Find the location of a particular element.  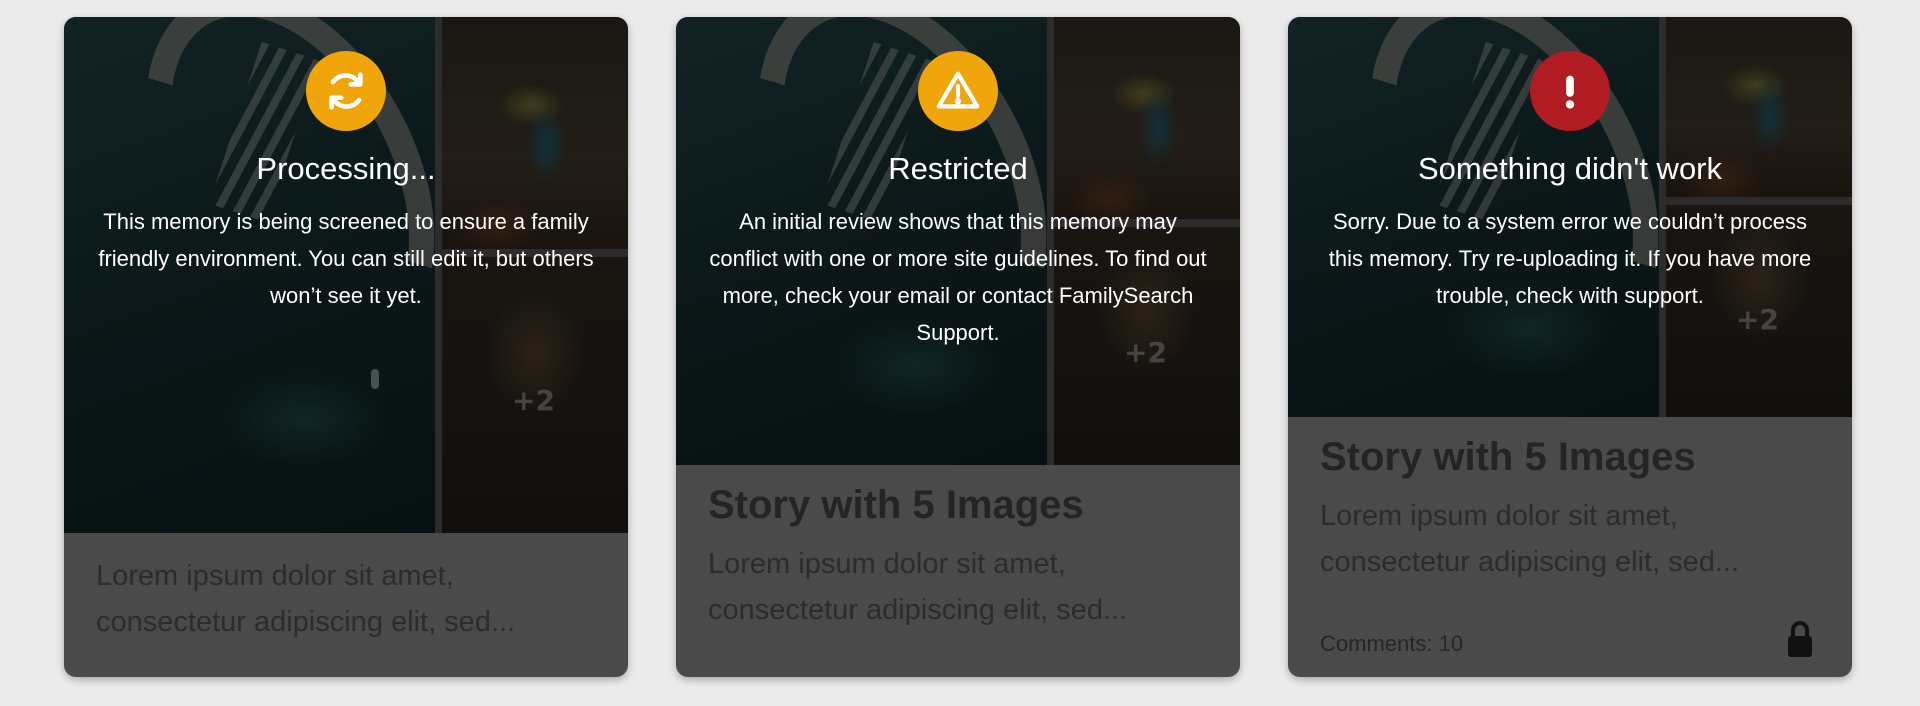

status-title: Something didn't work is located at coordinates (1570, 168).